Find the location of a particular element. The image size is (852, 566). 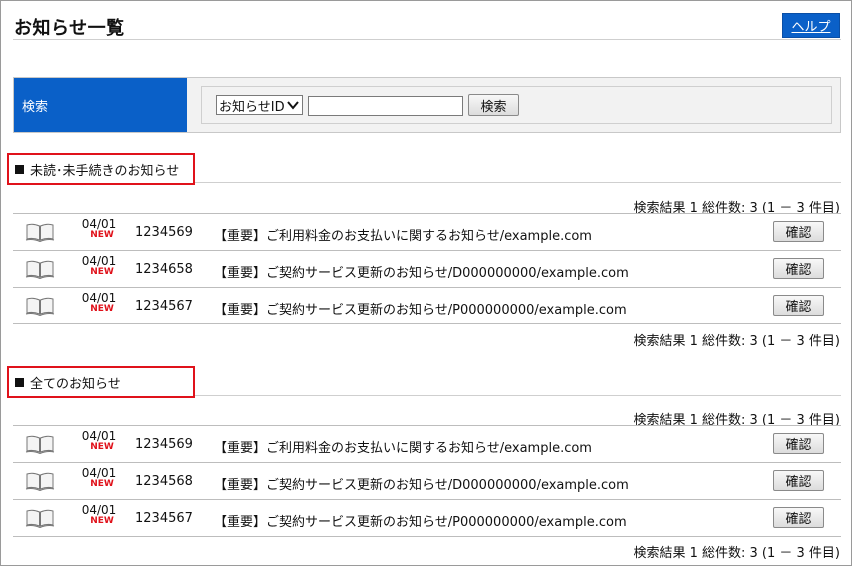

search-panel: 検索 お知らせID 検索 is located at coordinates (427, 105).